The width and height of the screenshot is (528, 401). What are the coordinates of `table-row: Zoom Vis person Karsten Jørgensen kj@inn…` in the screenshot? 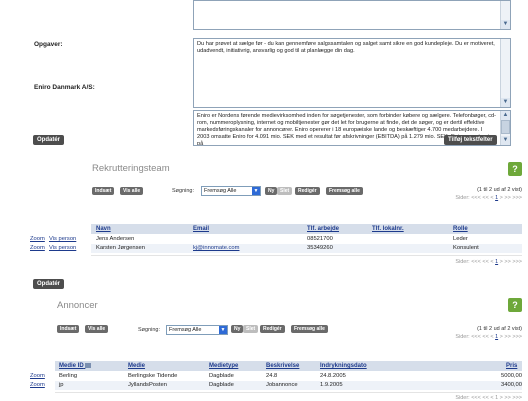 It's located at (276, 248).